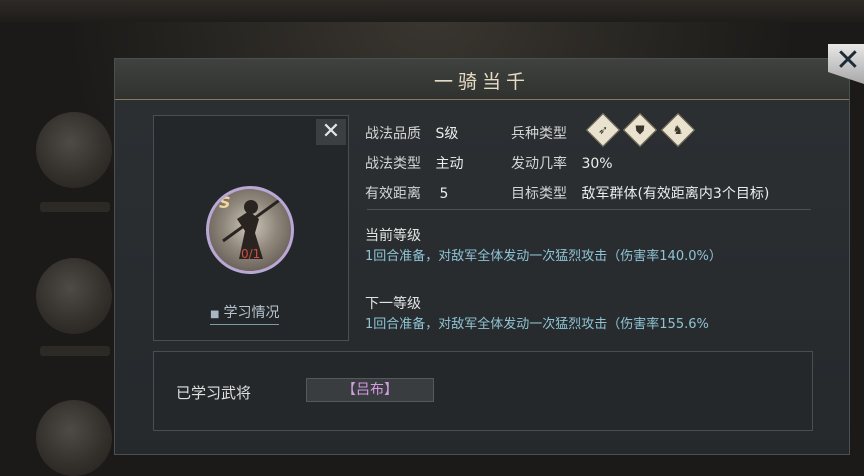 The image size is (864, 476). I want to click on target-row: 目标类型 敌军群体(有效距离内3个目标), so click(640, 193).